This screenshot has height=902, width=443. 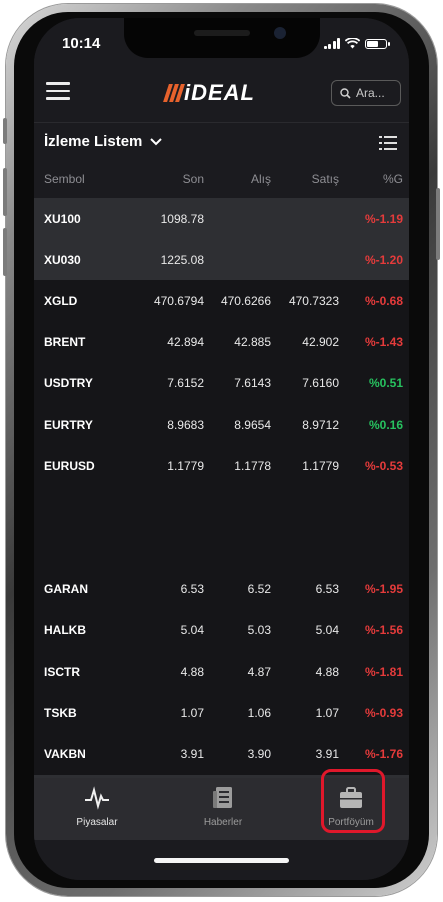 I want to click on ideal-logo: iDEAL, so click(x=209, y=93).